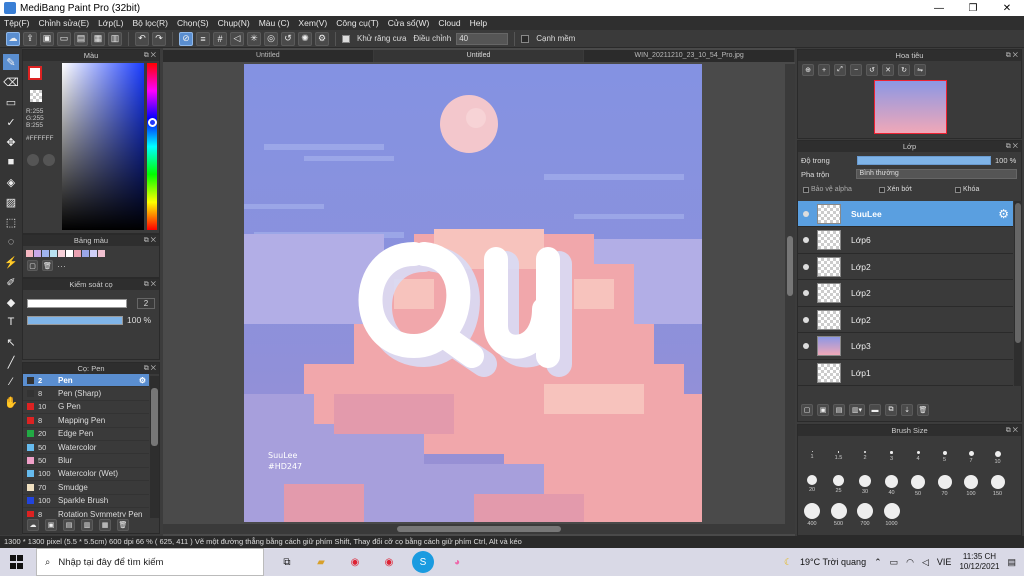 The height and width of the screenshot is (576, 1024). I want to click on task-view-icon: ⧉, so click(287, 562).